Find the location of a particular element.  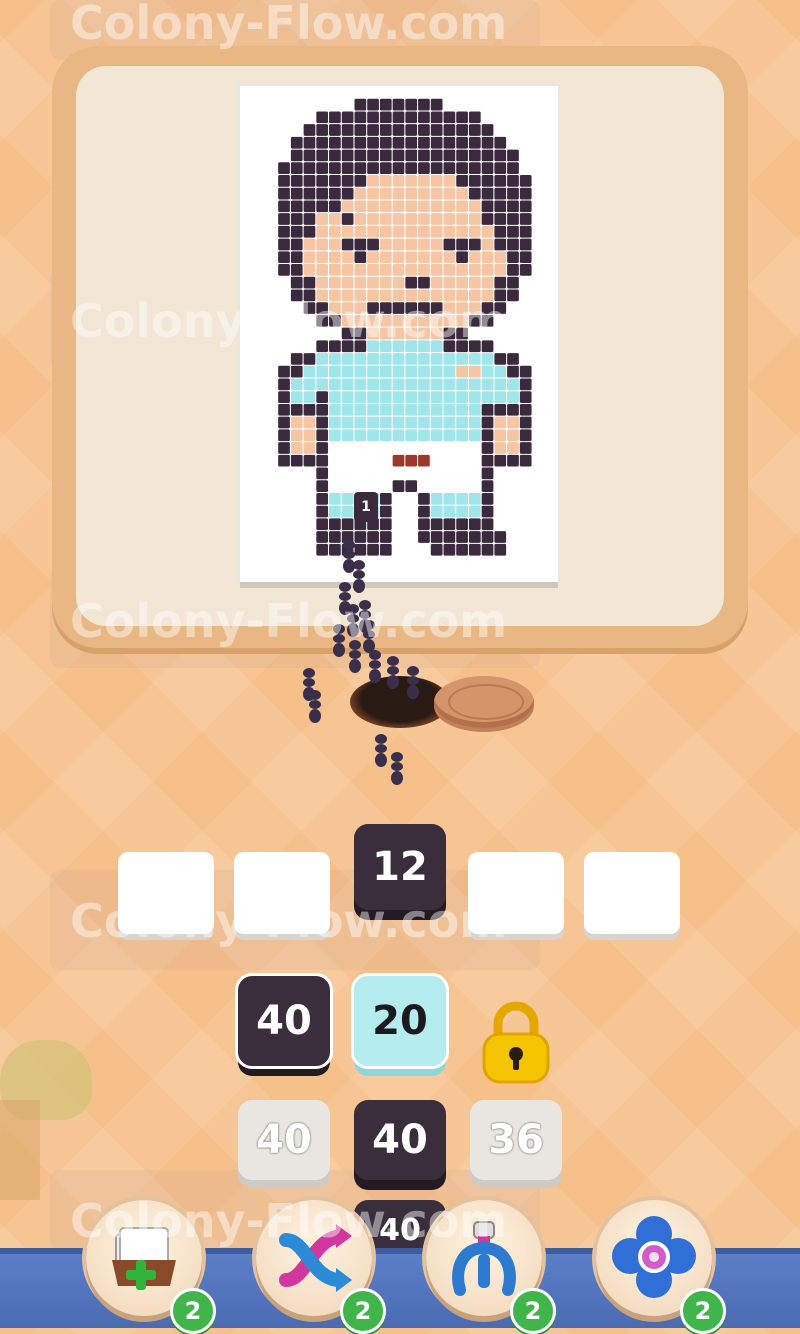

booster-magnet: 2 is located at coordinates (491, 1267).